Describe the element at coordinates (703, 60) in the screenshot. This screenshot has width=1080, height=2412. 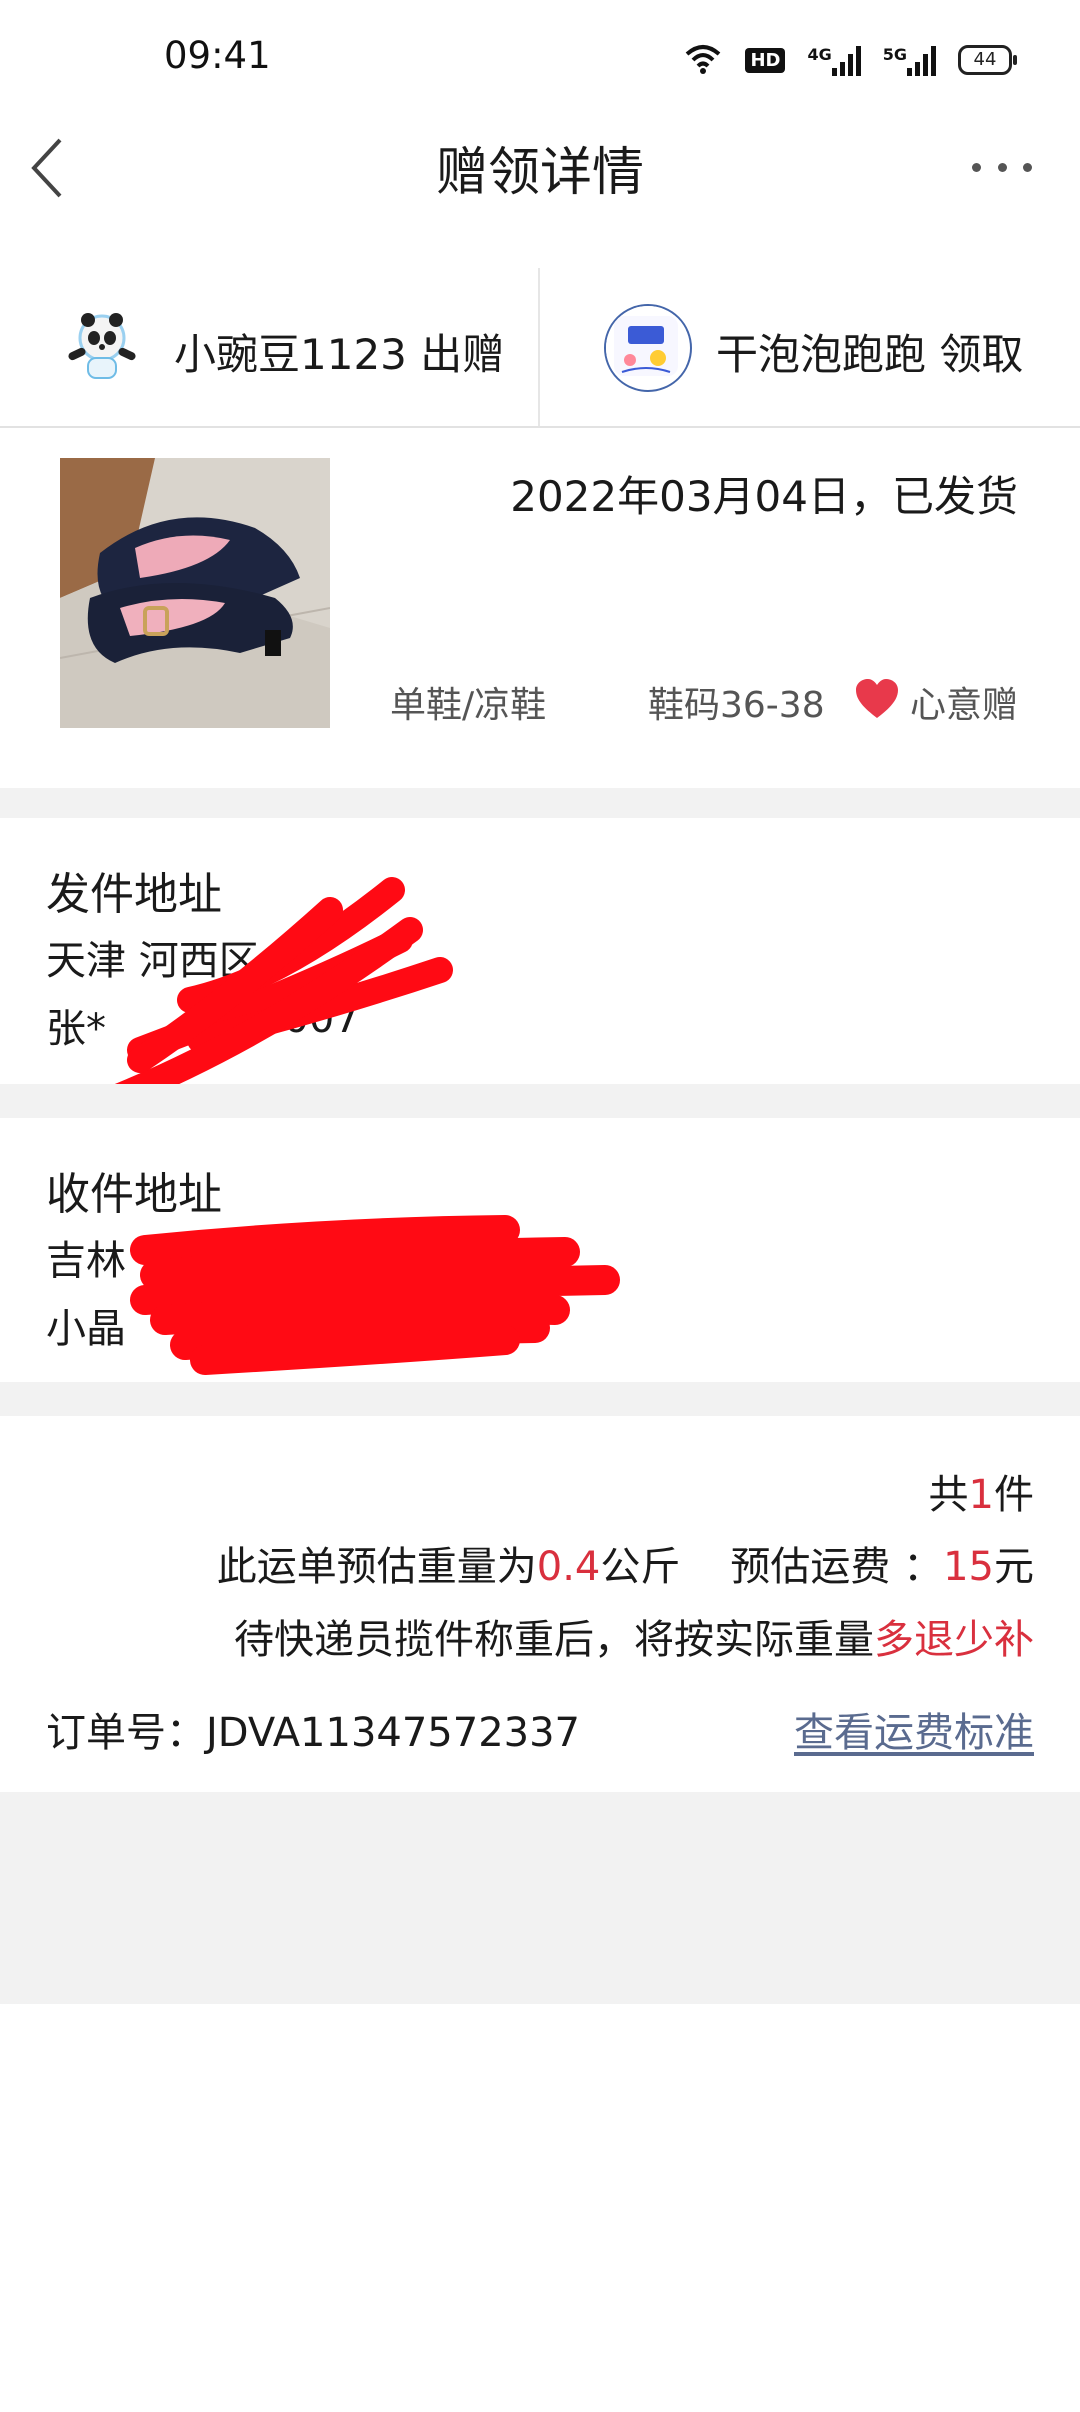
I see `wifi-icon` at that location.